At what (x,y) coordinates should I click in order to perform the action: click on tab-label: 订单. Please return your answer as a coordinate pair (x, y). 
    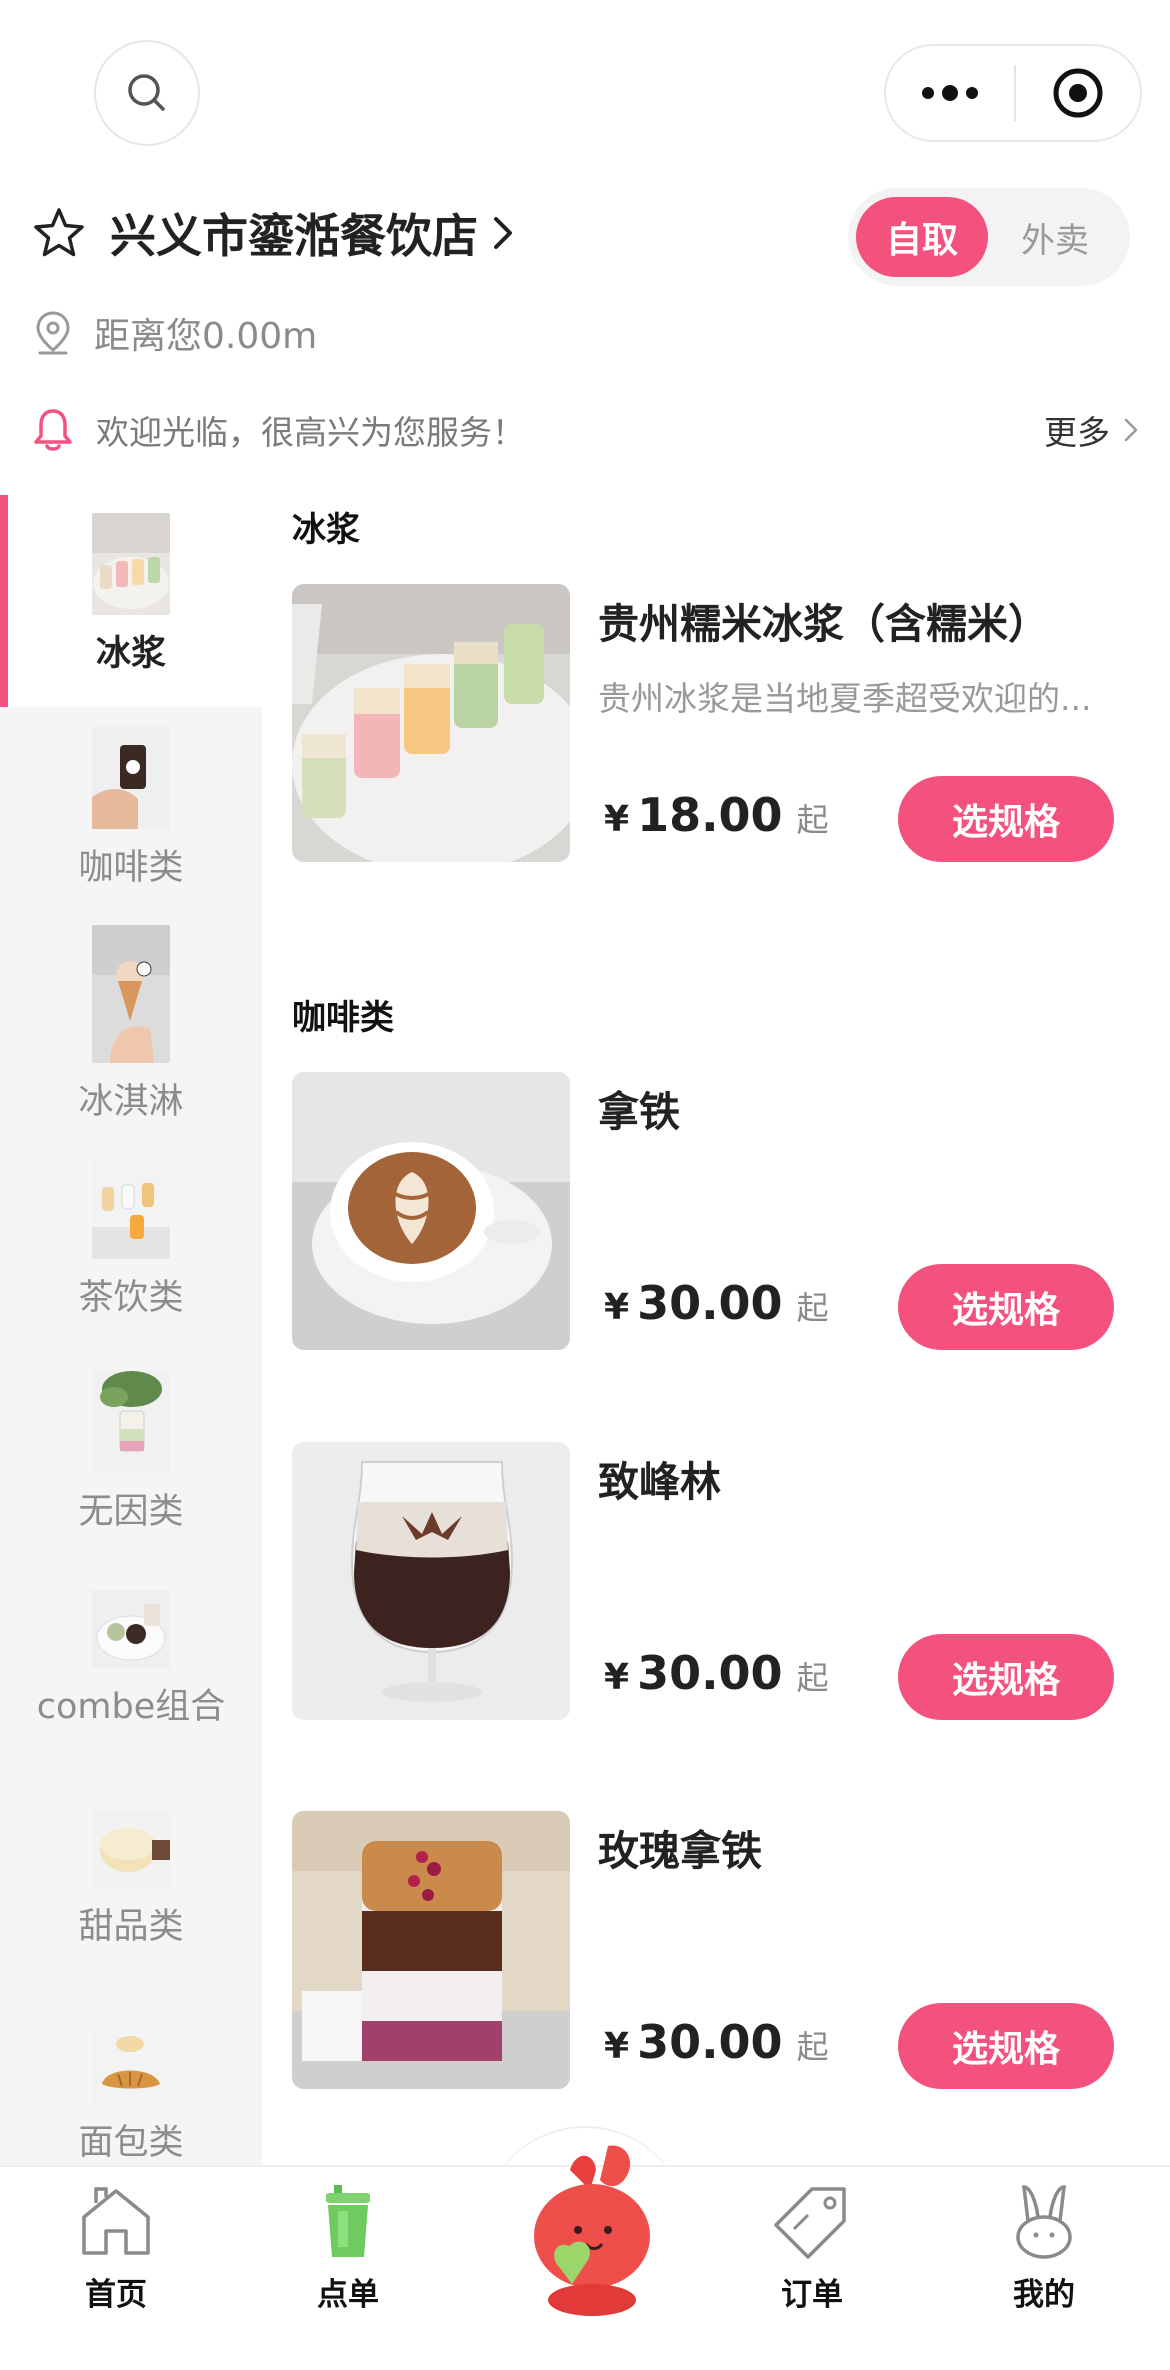
    Looking at the image, I should click on (812, 2295).